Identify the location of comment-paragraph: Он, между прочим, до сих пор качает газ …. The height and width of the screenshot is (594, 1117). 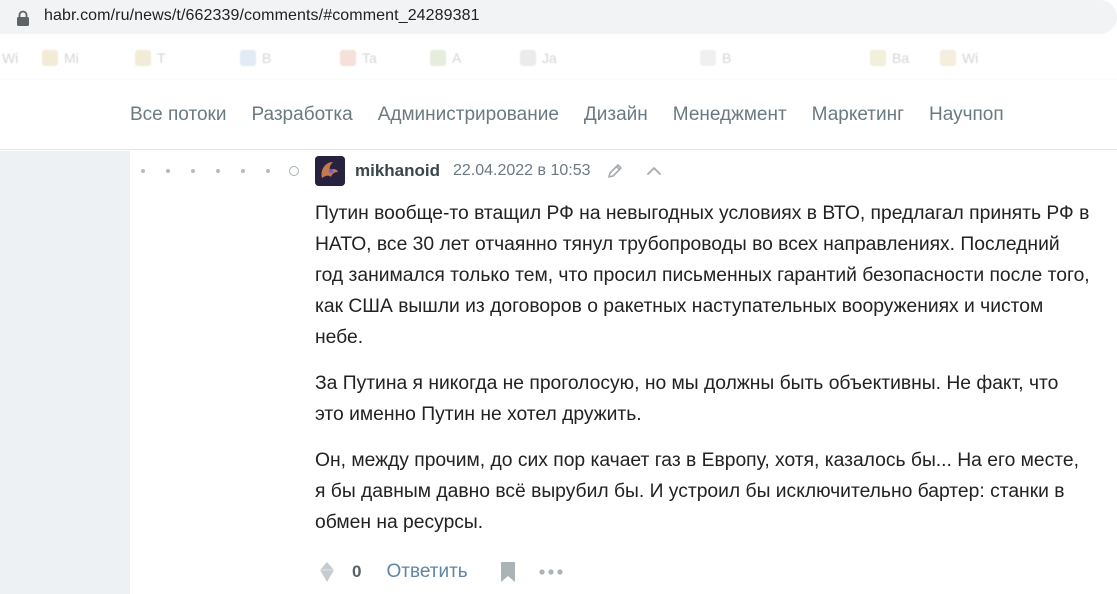
(697, 491).